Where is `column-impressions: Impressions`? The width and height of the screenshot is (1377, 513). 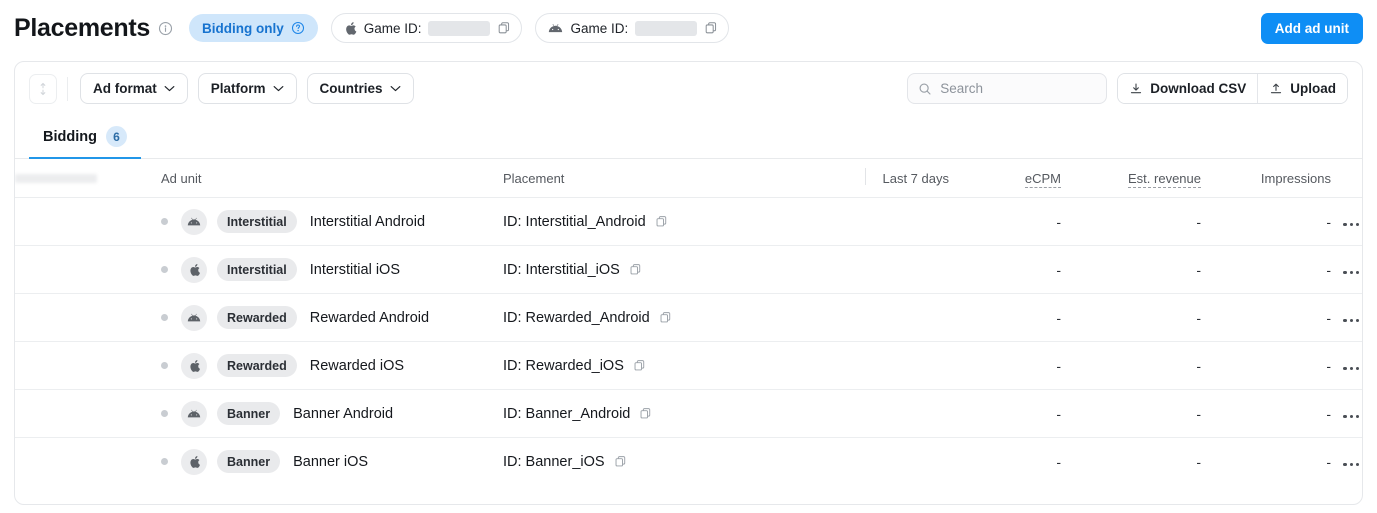
column-impressions: Impressions is located at coordinates (1266, 178).